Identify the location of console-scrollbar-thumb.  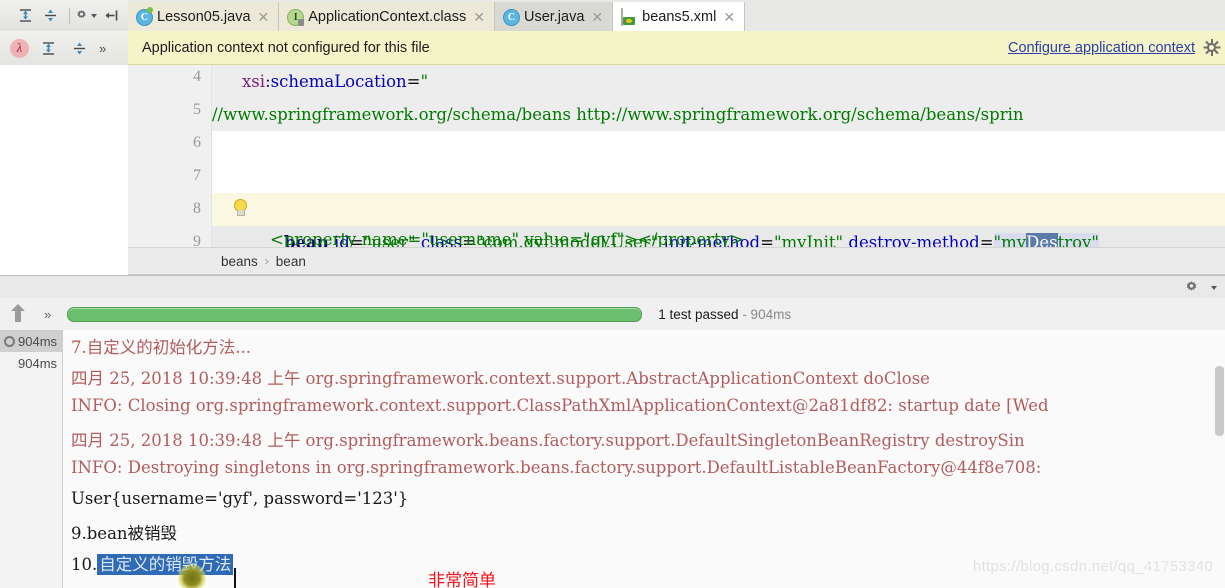
(1219, 401).